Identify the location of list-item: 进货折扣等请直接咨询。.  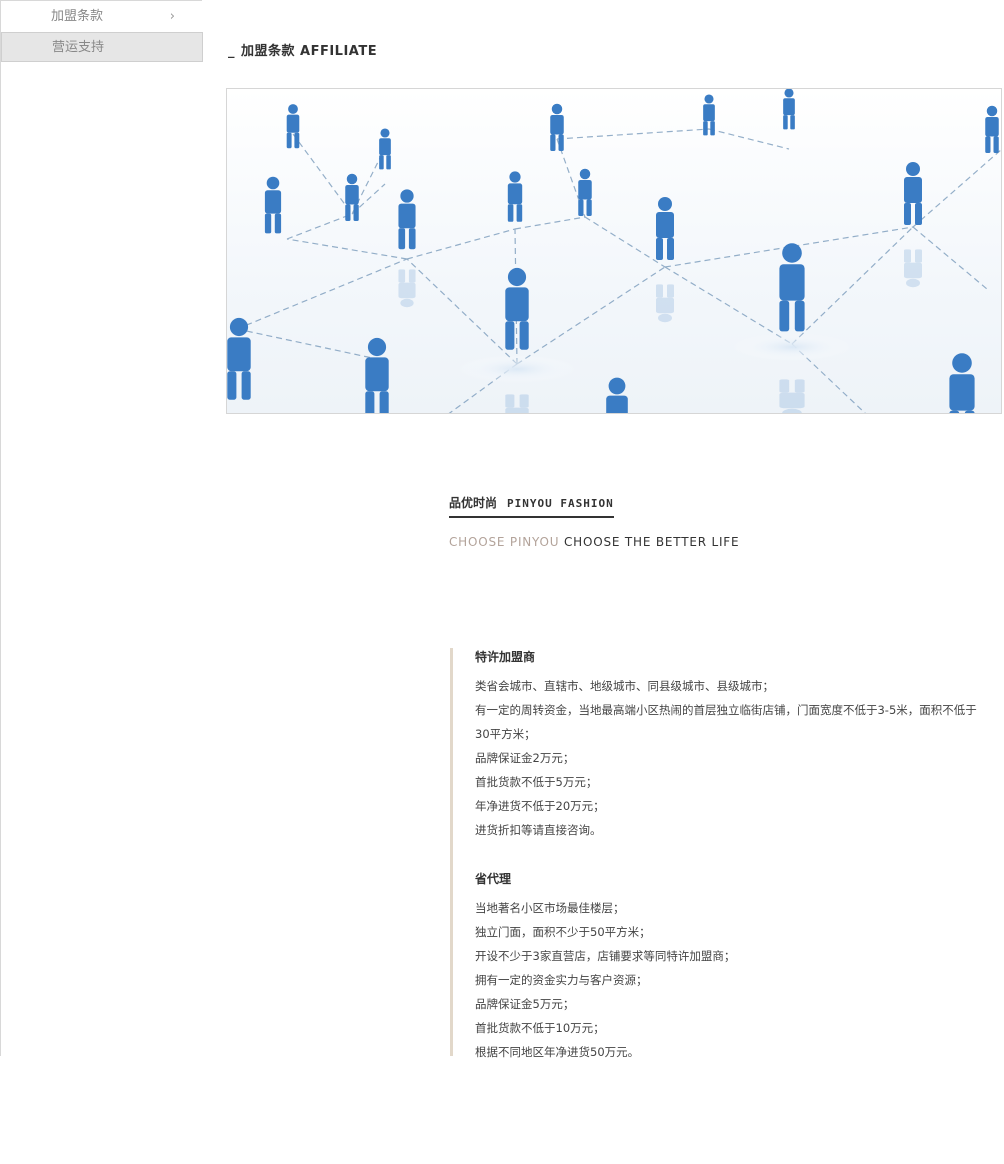
(538, 830).